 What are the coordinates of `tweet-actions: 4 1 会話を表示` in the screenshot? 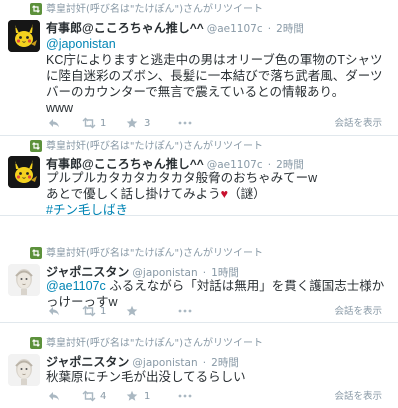 It's located at (219, 397).